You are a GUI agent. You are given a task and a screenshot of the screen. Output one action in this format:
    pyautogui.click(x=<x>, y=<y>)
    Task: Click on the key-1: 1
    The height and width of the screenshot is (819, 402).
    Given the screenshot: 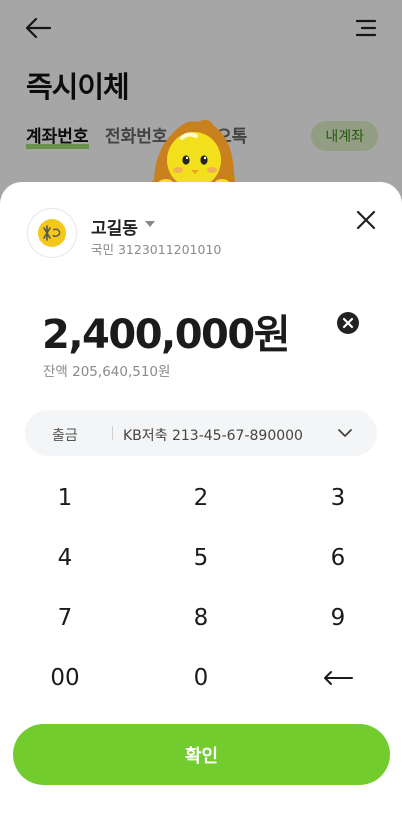 What is the action you would take?
    pyautogui.click(x=65, y=498)
    